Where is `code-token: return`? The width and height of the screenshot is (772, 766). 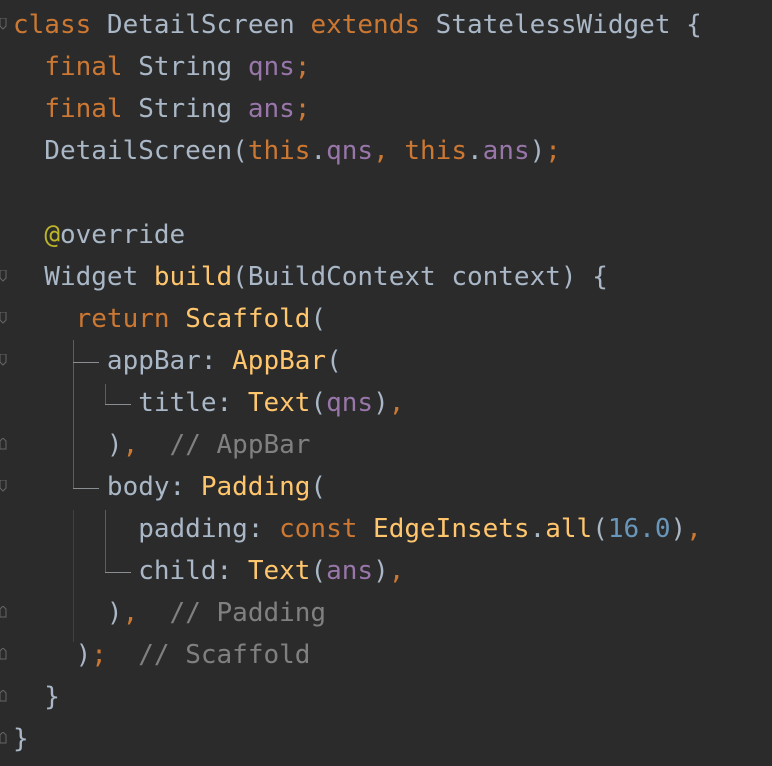 code-token: return is located at coordinates (122, 319).